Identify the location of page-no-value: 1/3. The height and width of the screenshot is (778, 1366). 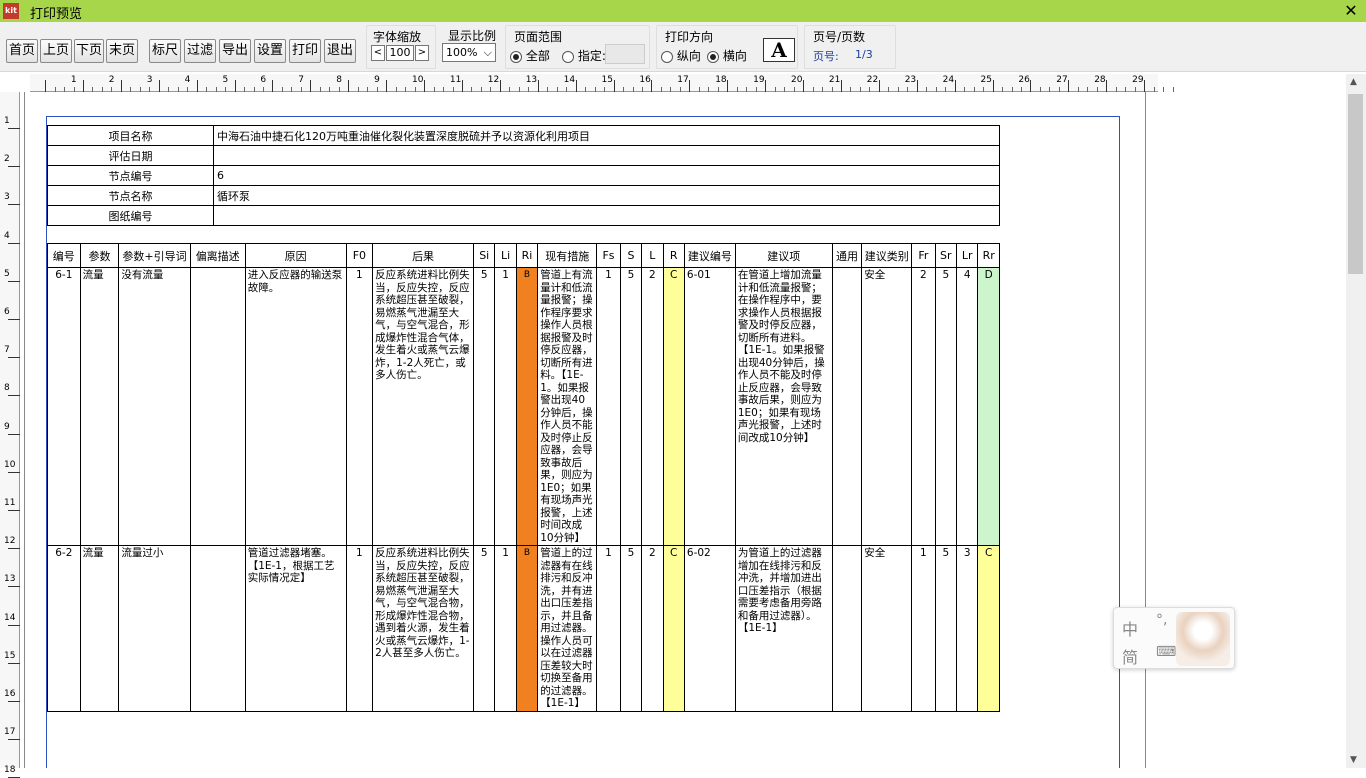
(864, 54).